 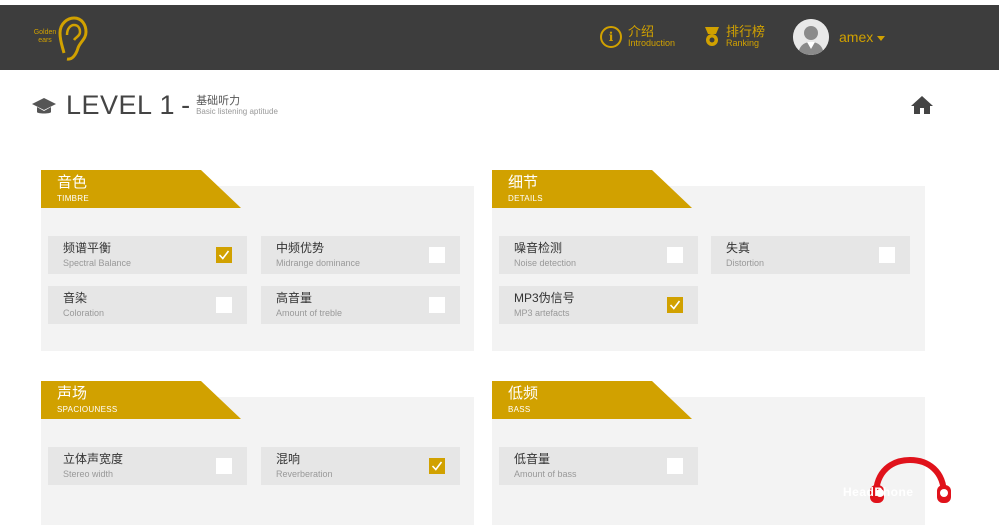 What do you see at coordinates (811, 37) in the screenshot?
I see `avatar` at bounding box center [811, 37].